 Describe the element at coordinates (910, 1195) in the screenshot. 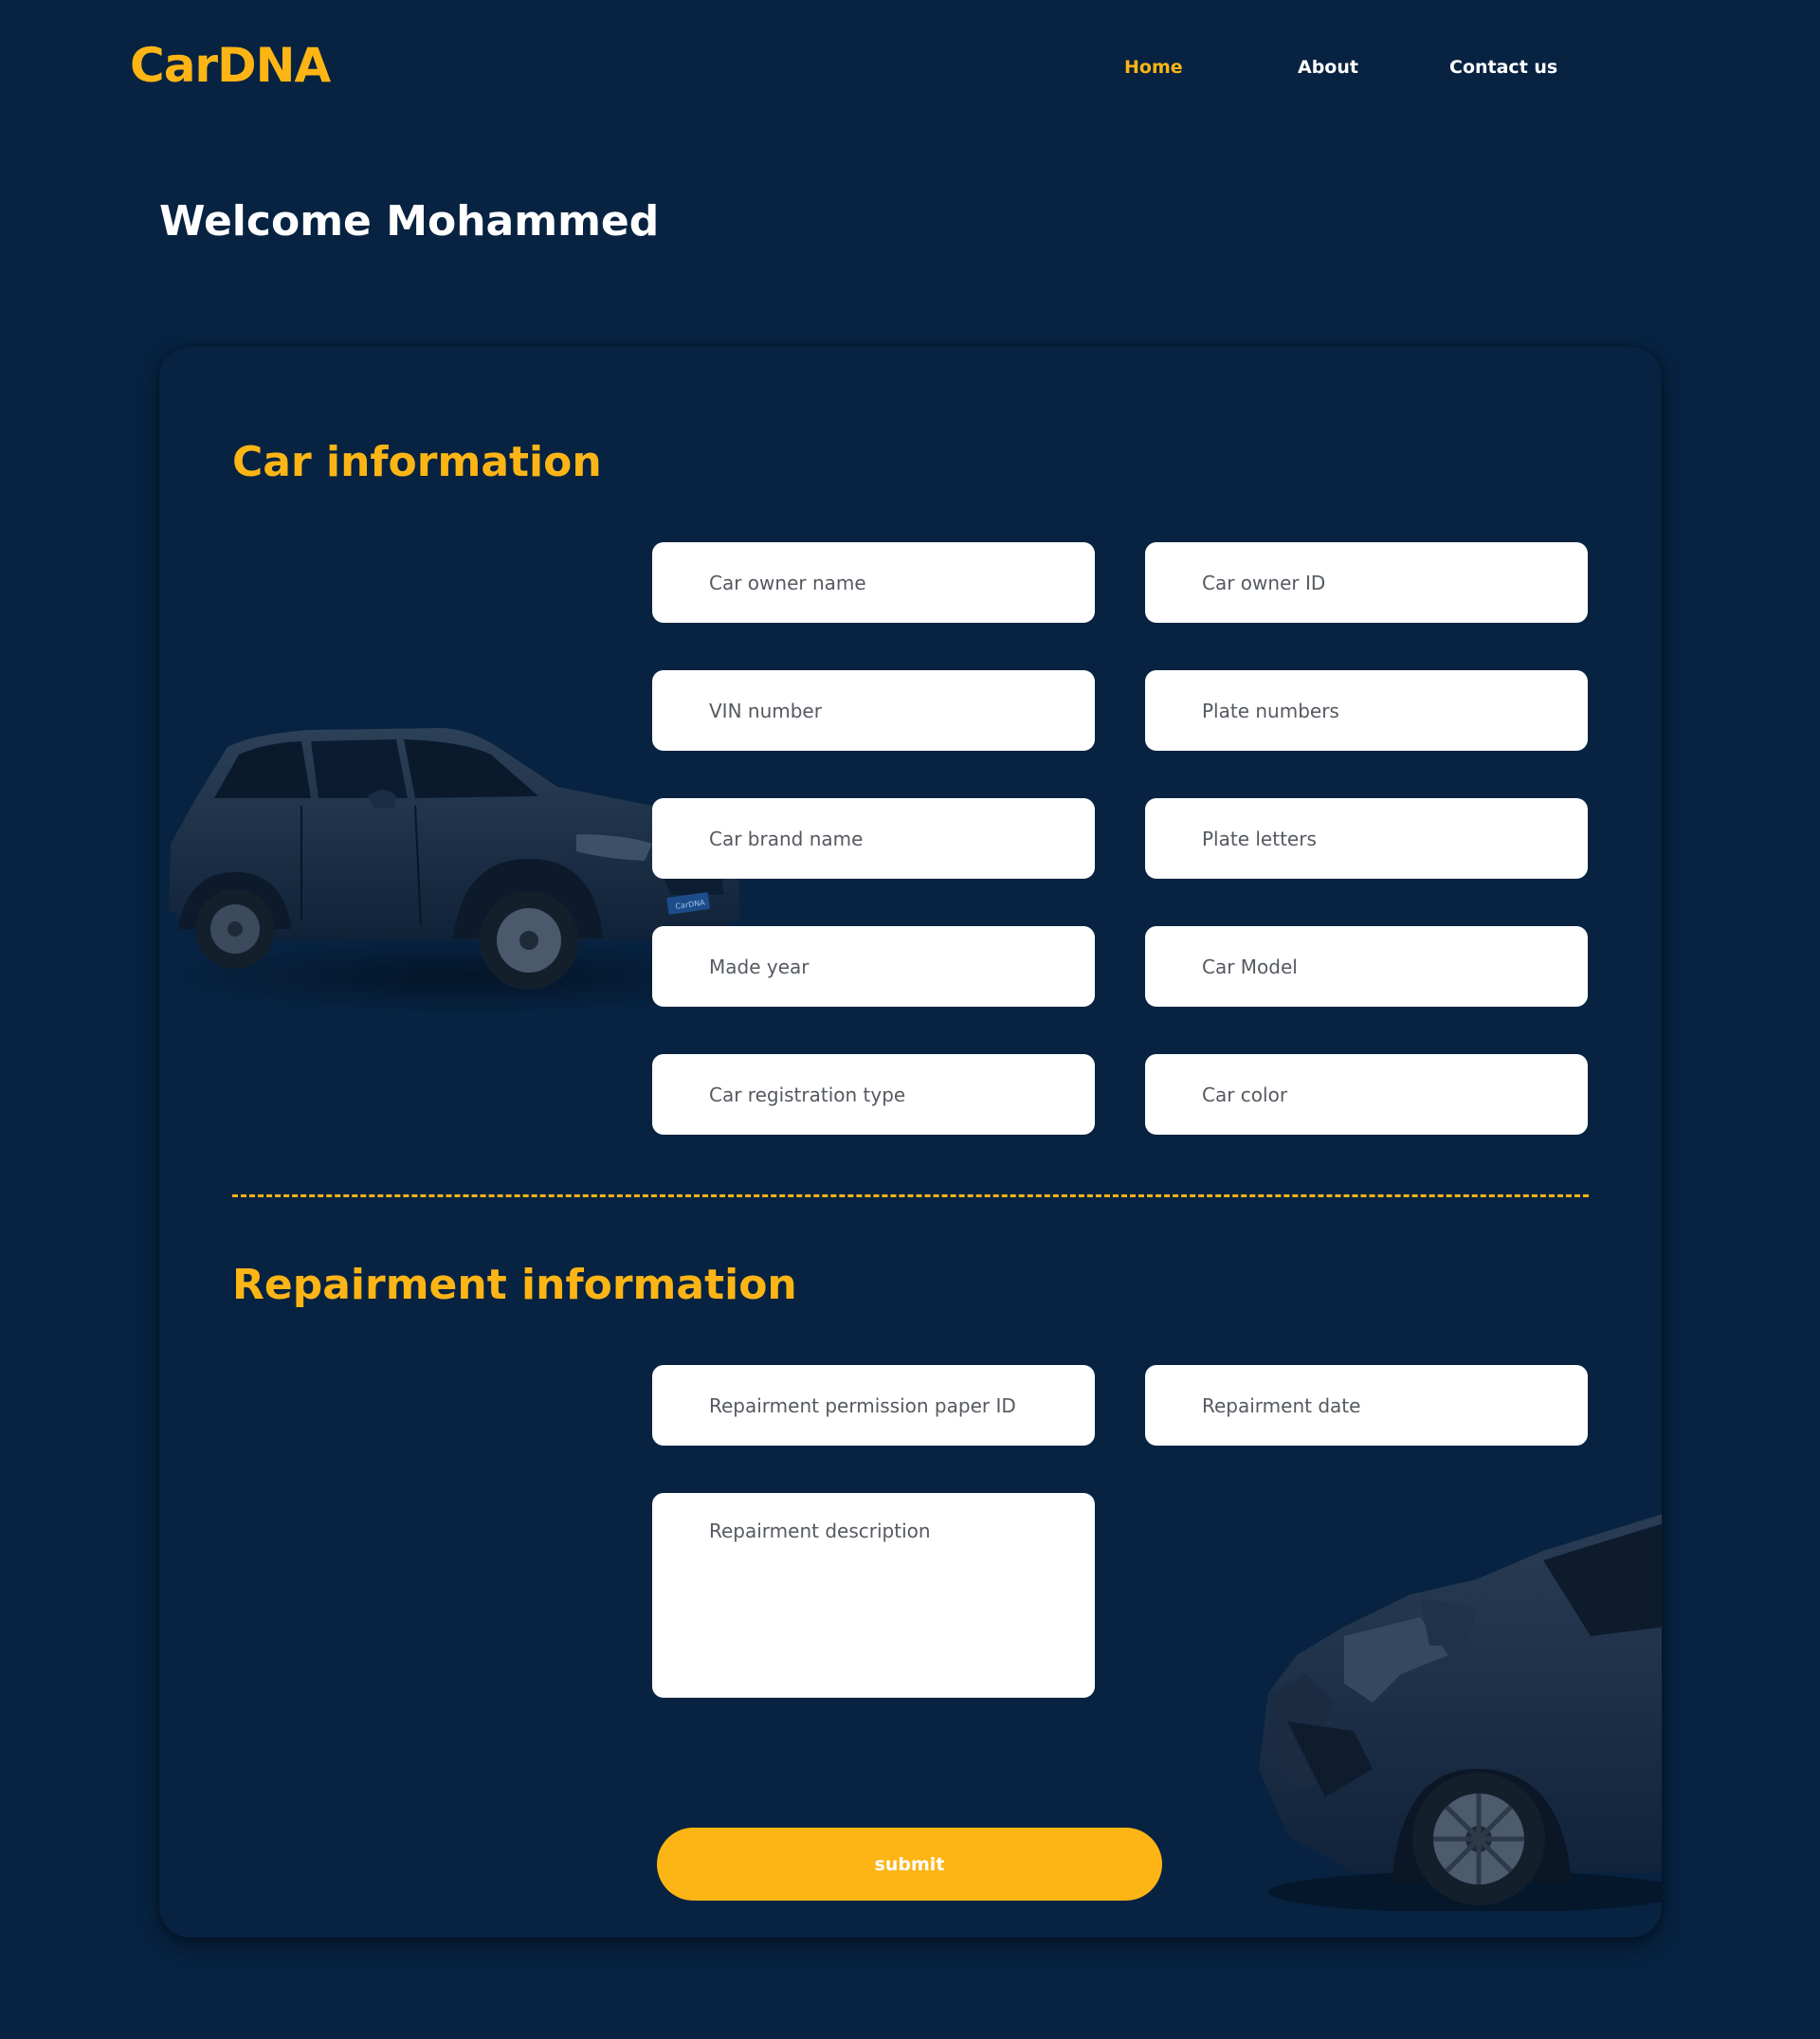

I see `section-divider` at that location.